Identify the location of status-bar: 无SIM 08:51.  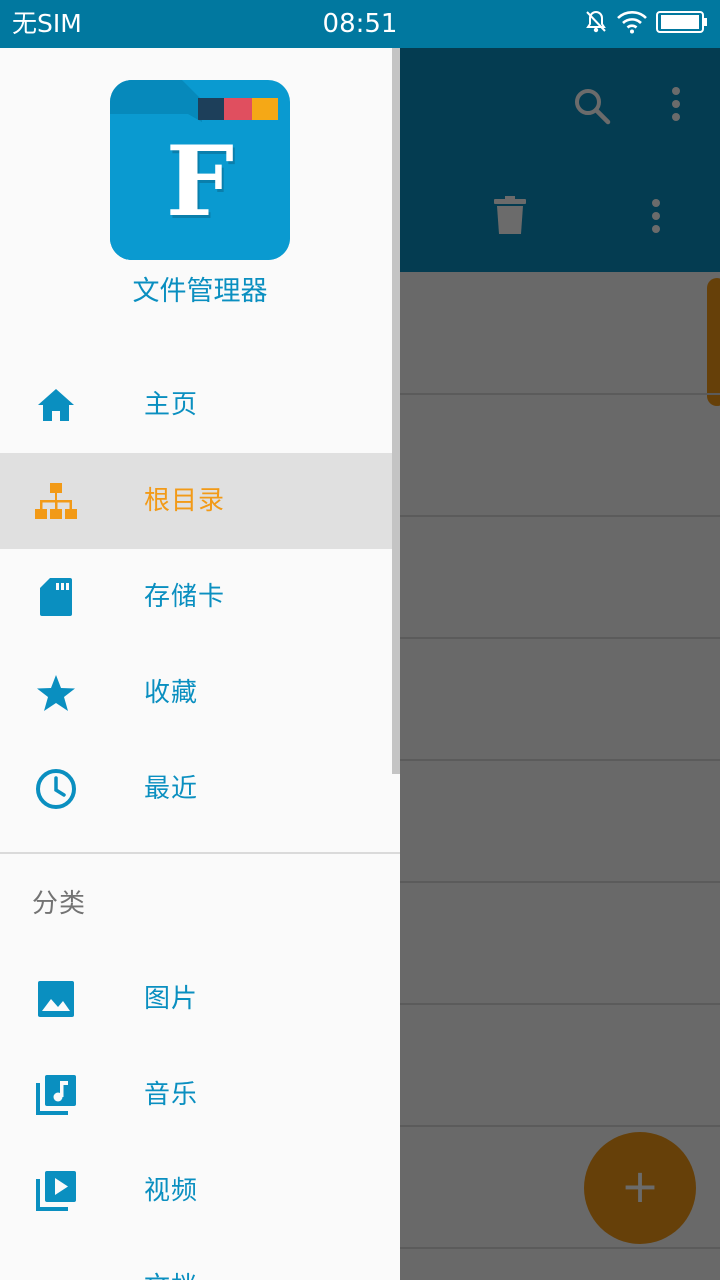
(360, 24).